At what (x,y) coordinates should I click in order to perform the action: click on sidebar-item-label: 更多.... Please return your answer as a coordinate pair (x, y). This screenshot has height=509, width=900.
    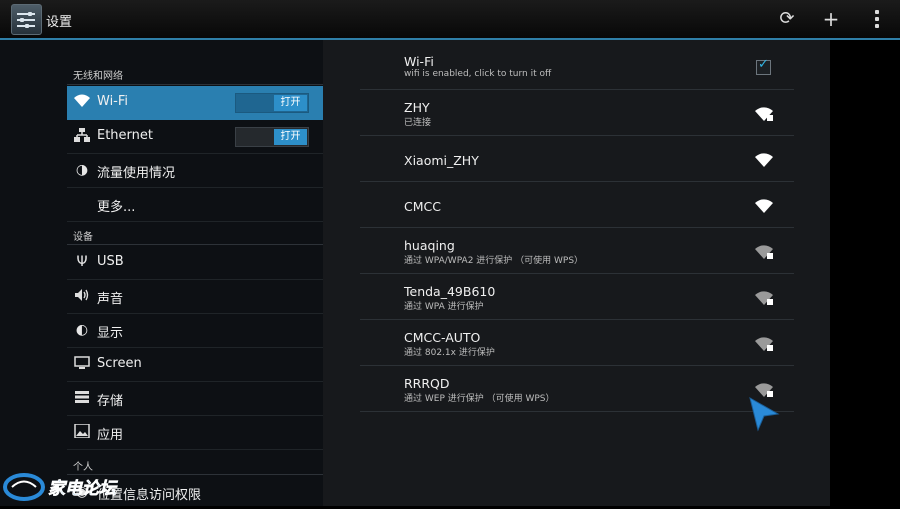
    Looking at the image, I should click on (116, 207).